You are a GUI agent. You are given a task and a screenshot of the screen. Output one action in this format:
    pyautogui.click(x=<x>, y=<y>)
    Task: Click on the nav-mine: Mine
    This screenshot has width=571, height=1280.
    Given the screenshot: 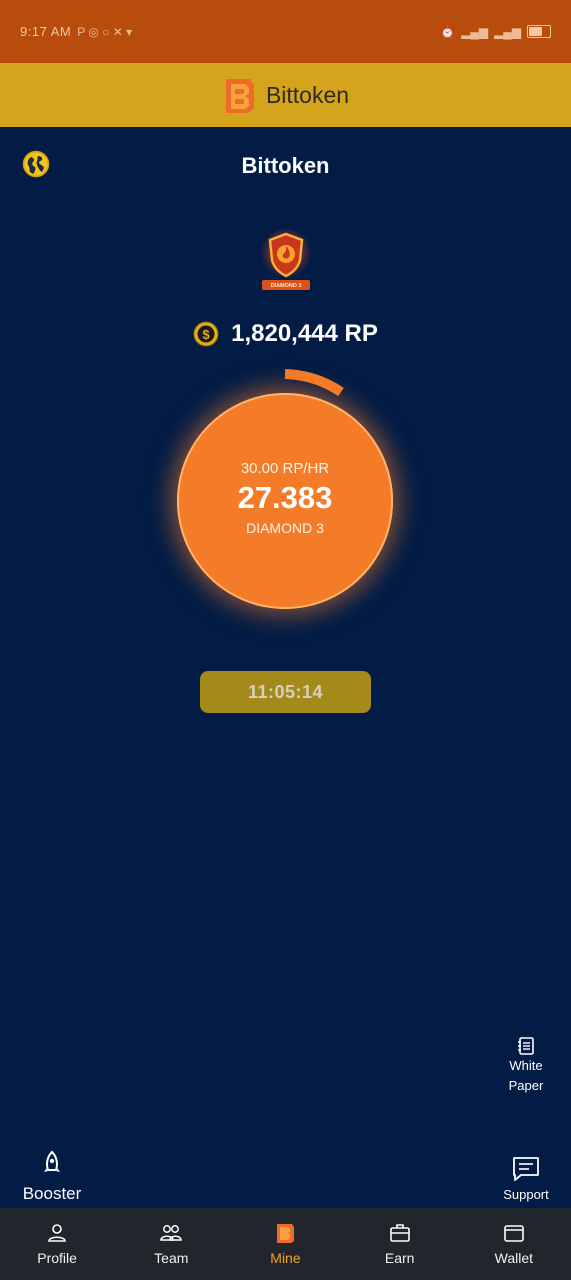 What is the action you would take?
    pyautogui.click(x=285, y=1244)
    